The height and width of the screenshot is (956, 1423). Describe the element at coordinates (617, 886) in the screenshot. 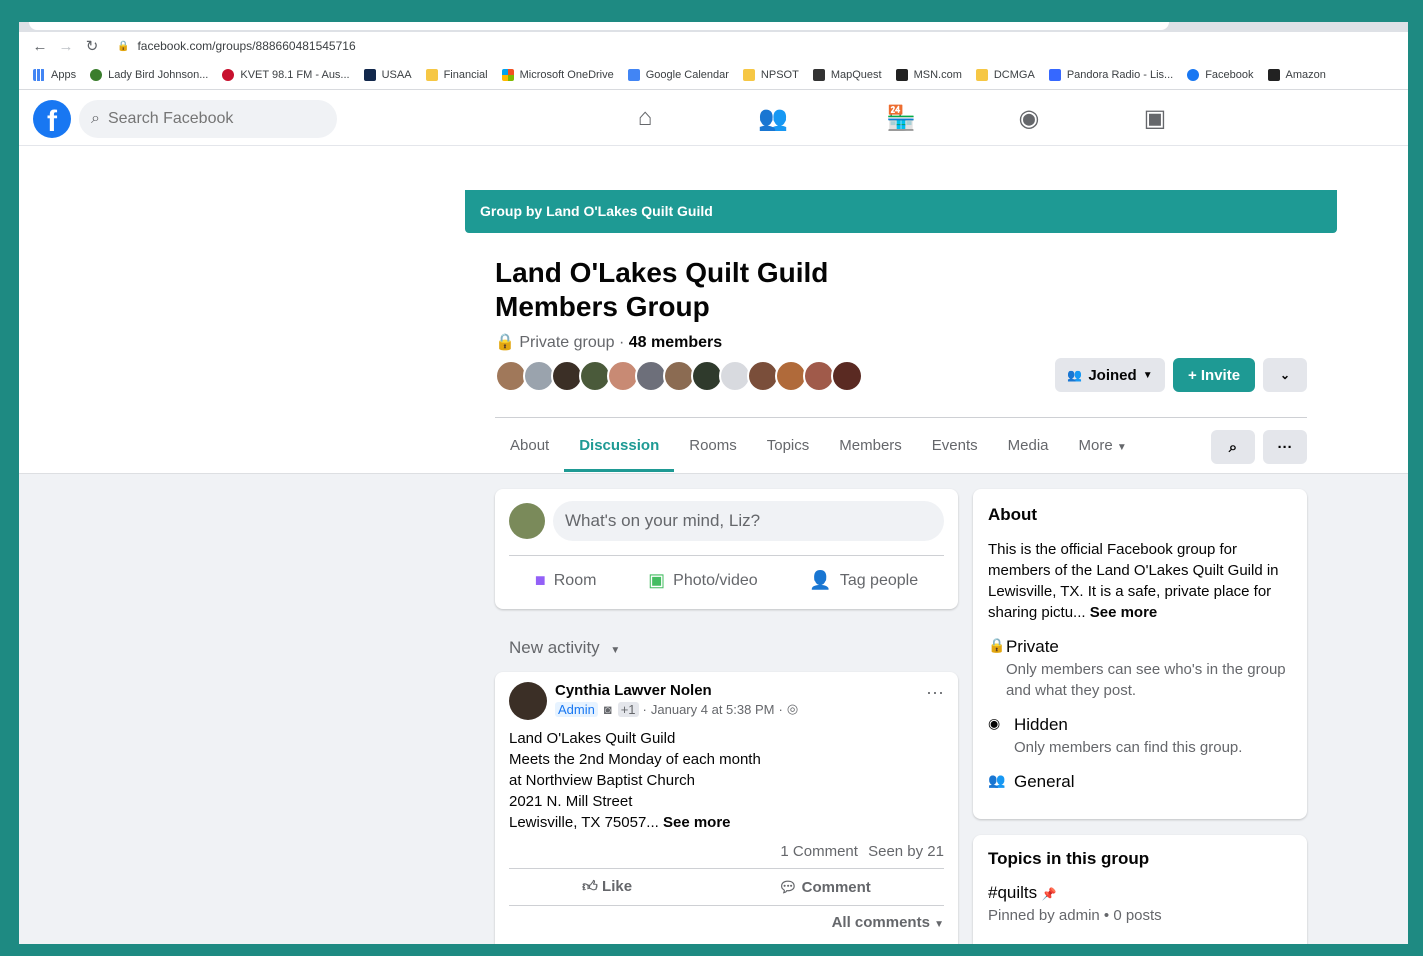

I see `like-label: Like` at that location.